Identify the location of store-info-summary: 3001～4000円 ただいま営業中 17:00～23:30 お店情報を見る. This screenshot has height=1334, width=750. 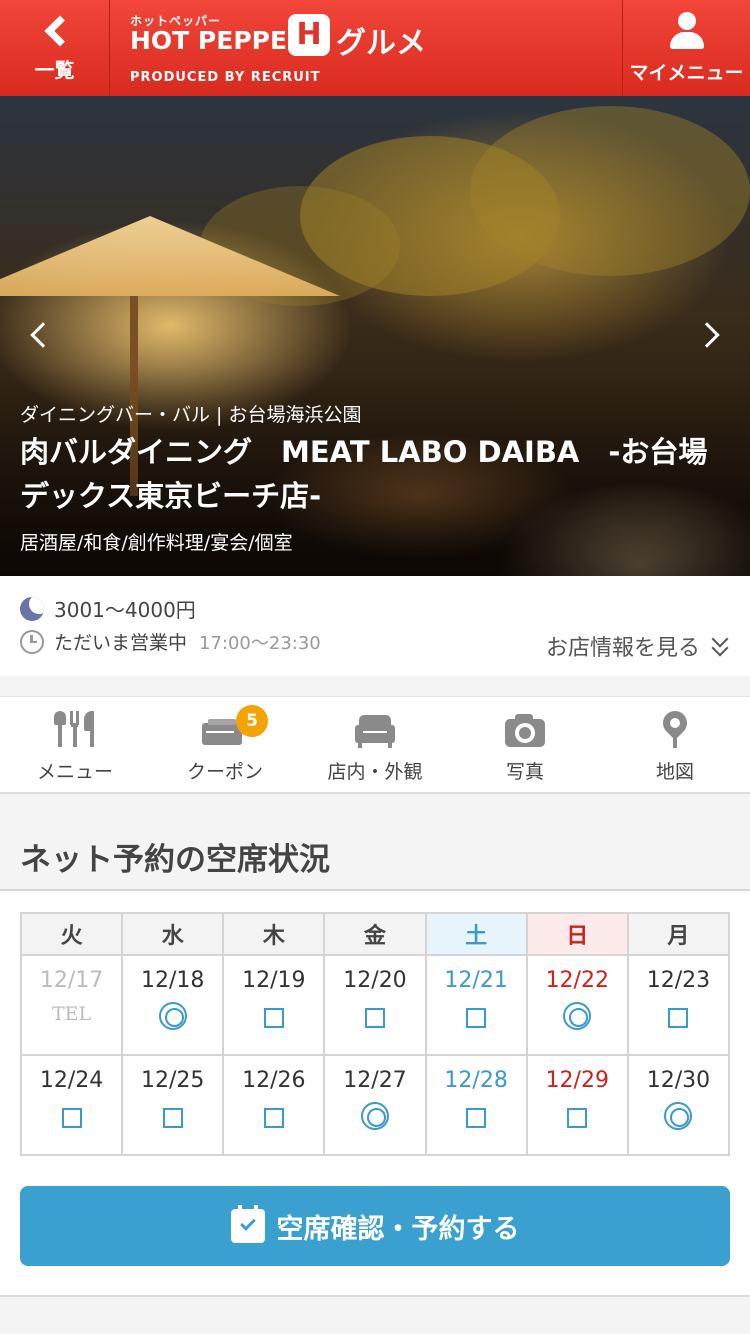
(375, 626).